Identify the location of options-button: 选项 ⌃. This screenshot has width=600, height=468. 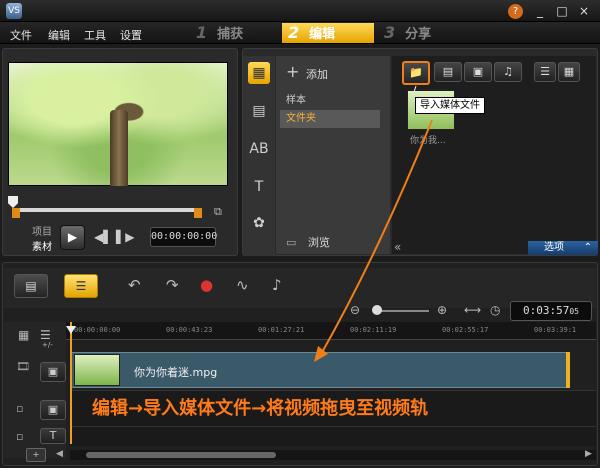
(563, 248).